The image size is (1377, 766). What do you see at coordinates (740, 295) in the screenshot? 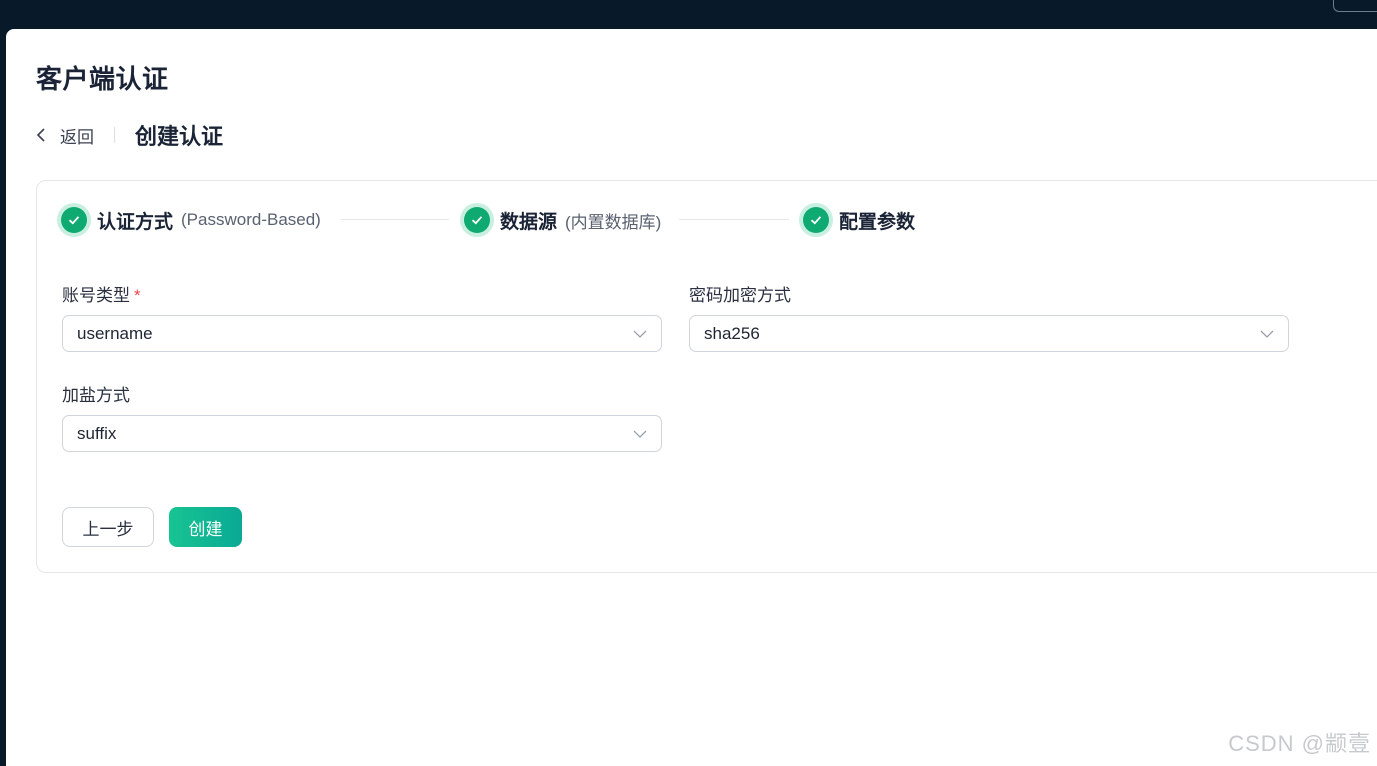
I see `password-hash-label: 密码加密方式` at bounding box center [740, 295].